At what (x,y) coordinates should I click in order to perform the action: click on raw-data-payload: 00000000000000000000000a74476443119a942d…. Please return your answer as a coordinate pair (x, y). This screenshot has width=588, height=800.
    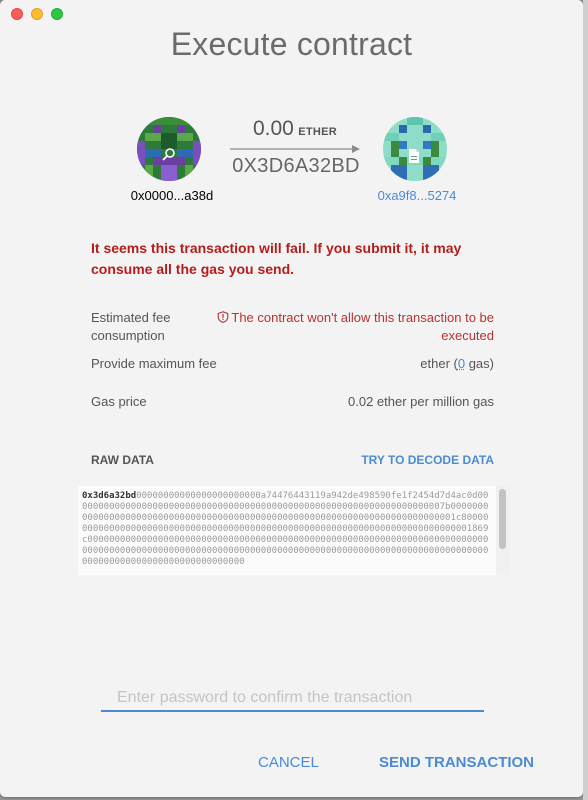
    Looking at the image, I should click on (285, 529).